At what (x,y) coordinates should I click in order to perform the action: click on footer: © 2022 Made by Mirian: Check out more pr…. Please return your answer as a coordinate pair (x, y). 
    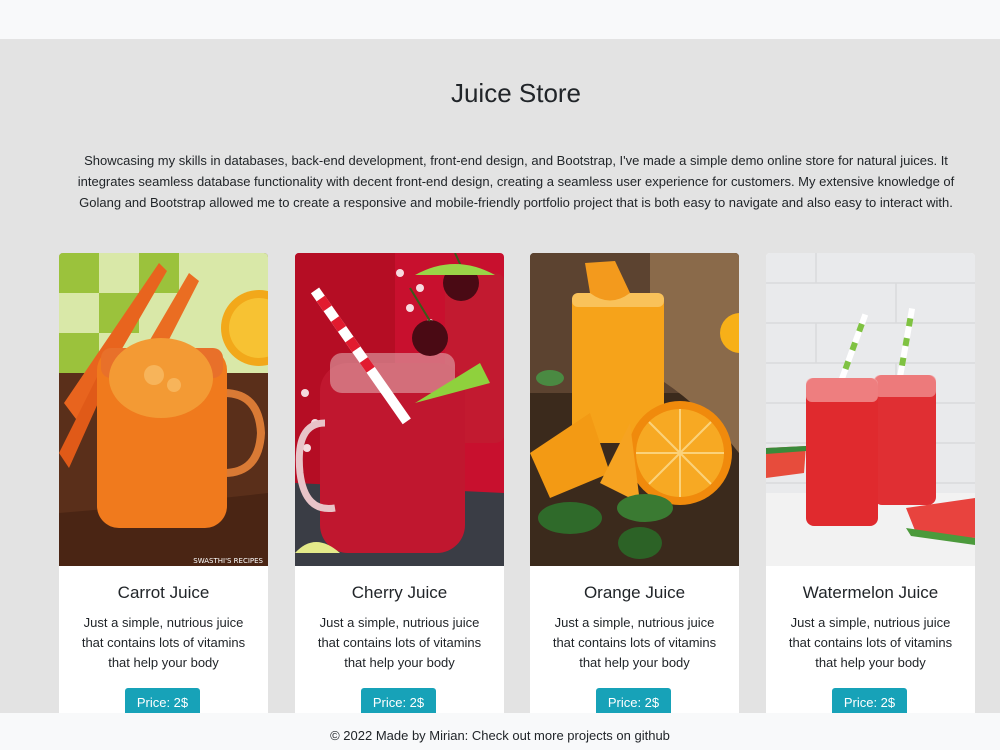
    Looking at the image, I should click on (500, 731).